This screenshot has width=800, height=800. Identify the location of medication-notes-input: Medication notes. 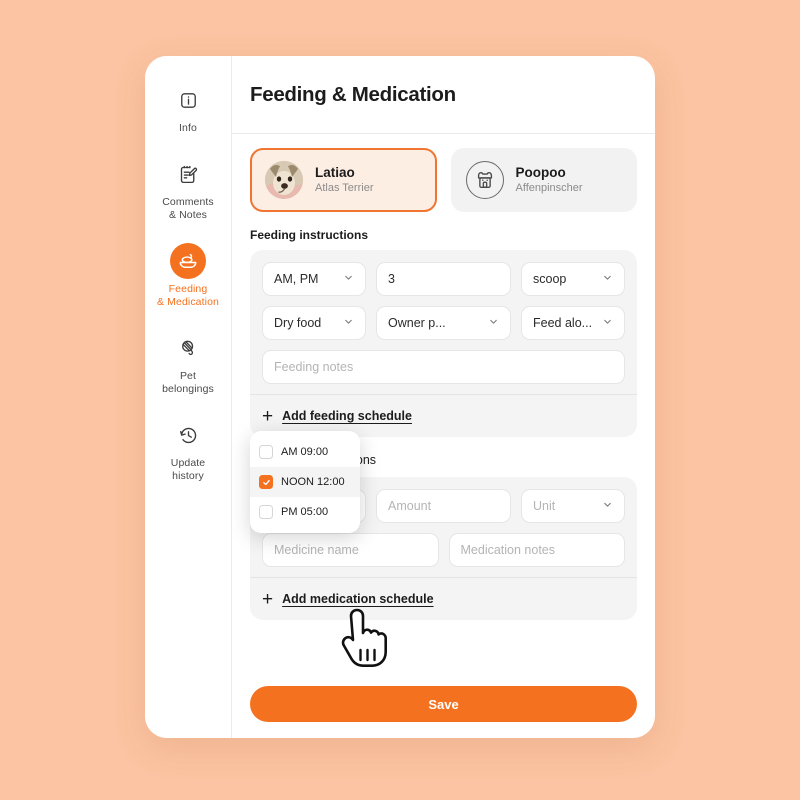
(536, 550).